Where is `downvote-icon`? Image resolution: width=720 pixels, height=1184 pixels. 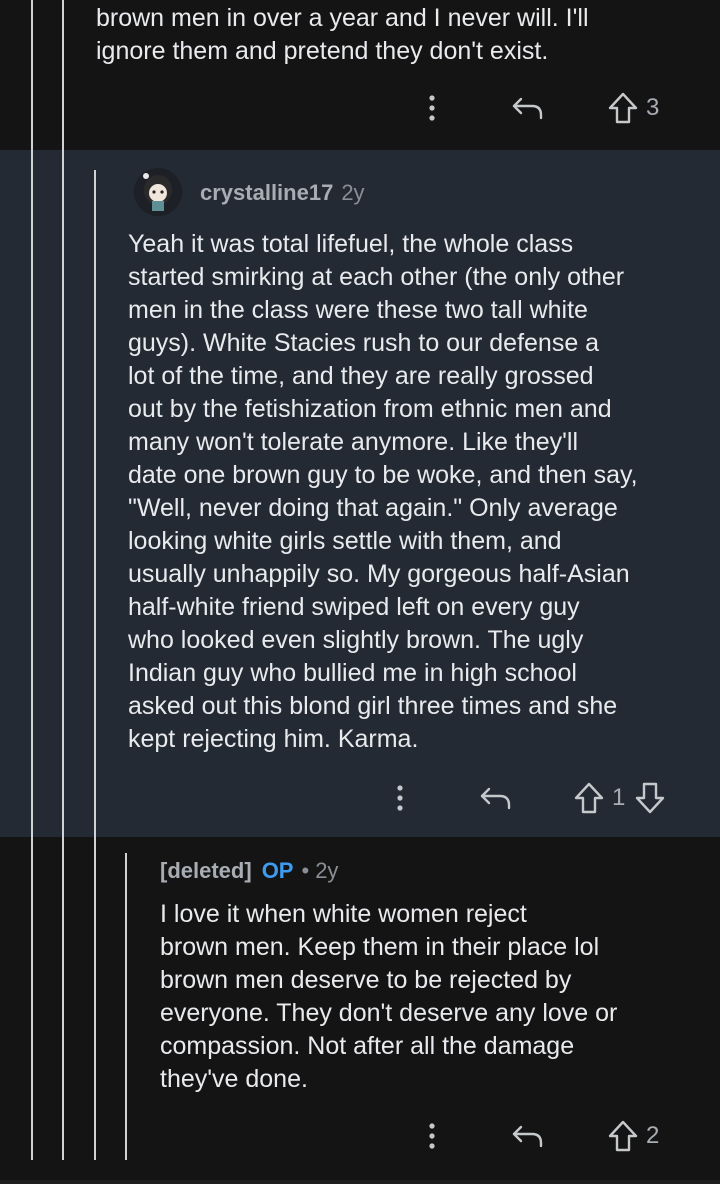 downvote-icon is located at coordinates (650, 798).